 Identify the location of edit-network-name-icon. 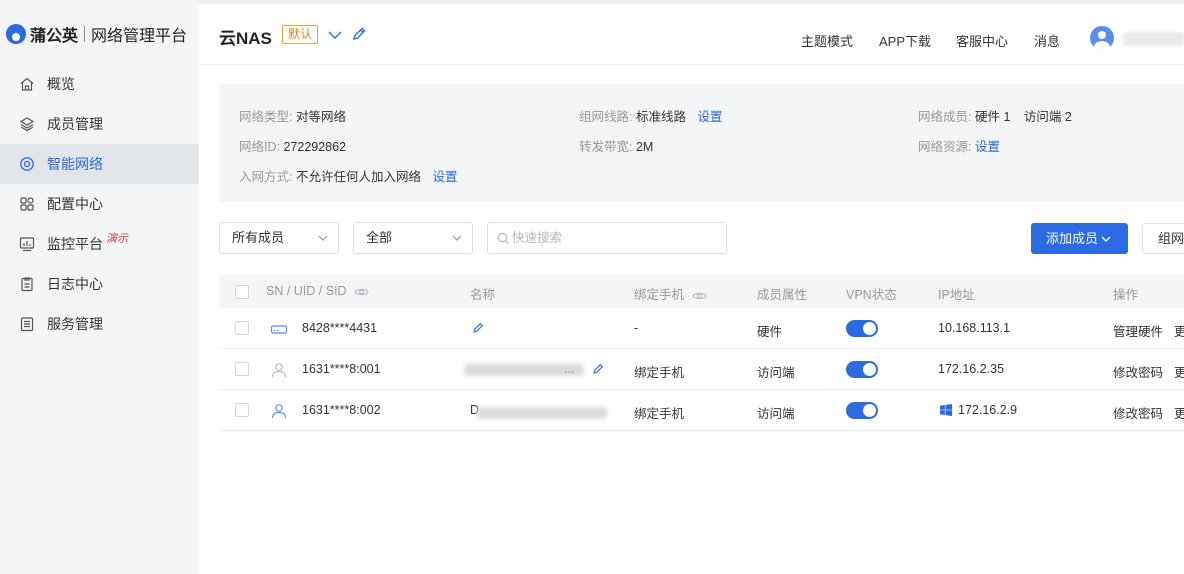
(359, 34).